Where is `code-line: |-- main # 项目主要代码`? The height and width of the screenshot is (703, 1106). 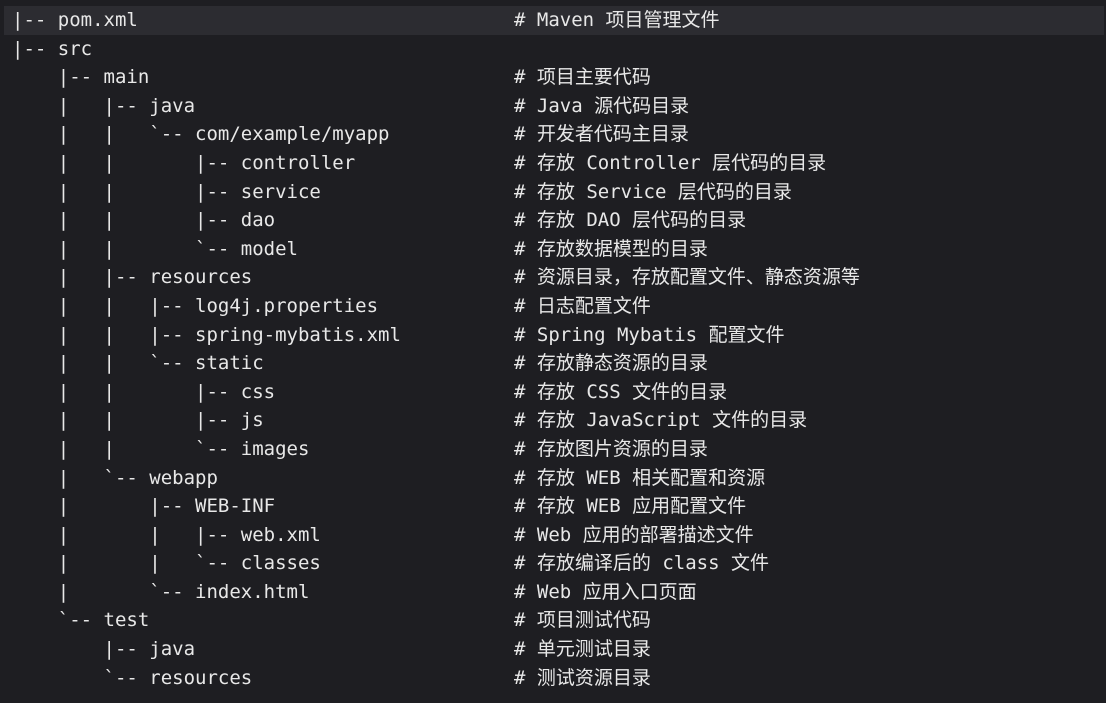
code-line: |-- main # 项目主要代码 is located at coordinates (553, 77).